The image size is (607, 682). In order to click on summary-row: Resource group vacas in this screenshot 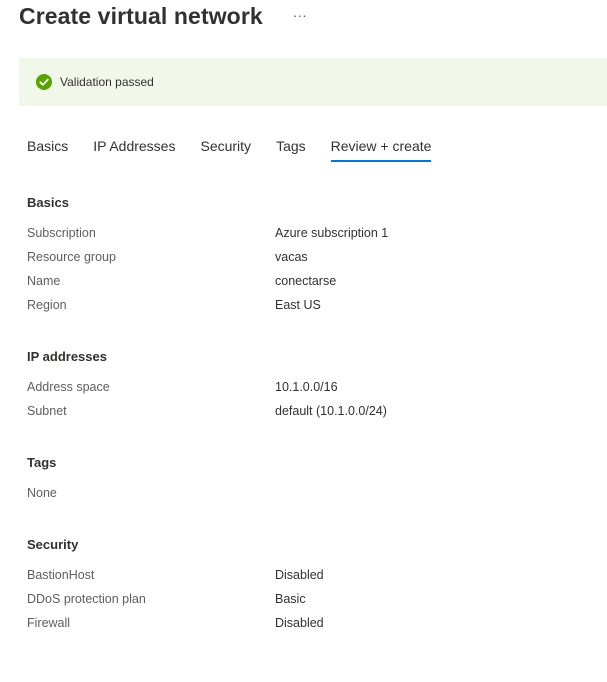, I will do `click(207, 257)`.